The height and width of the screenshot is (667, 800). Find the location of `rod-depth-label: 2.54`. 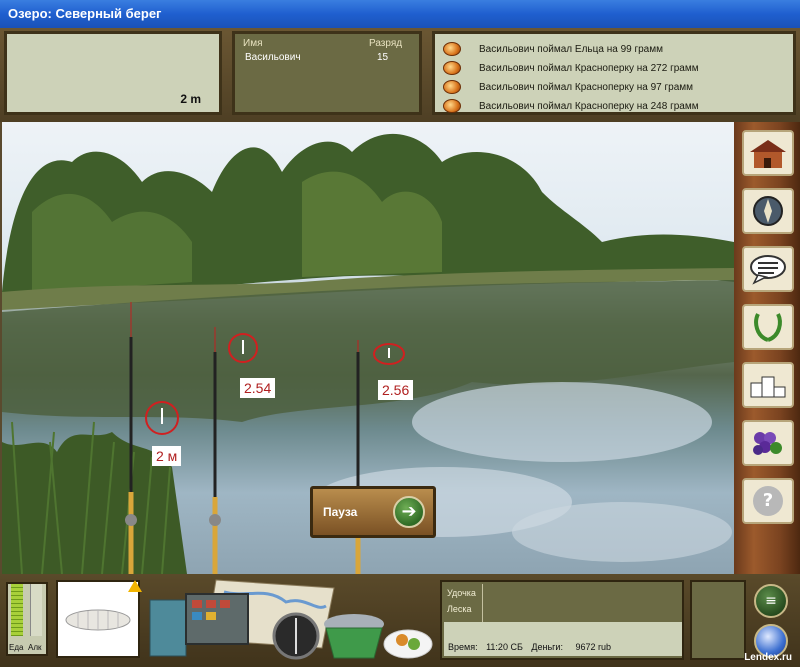

rod-depth-label: 2.54 is located at coordinates (258, 388).